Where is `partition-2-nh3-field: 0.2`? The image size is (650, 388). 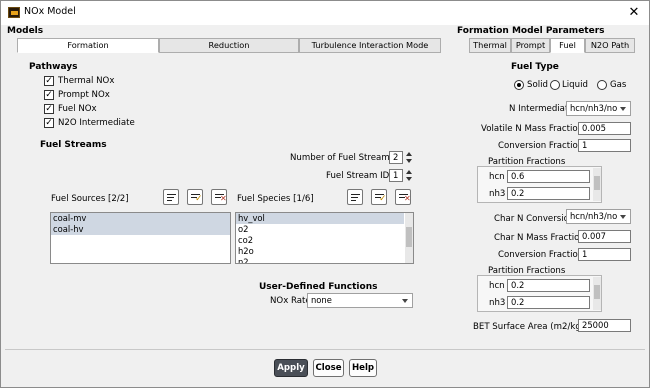 partition-2-nh3-field: 0.2 is located at coordinates (548, 302).